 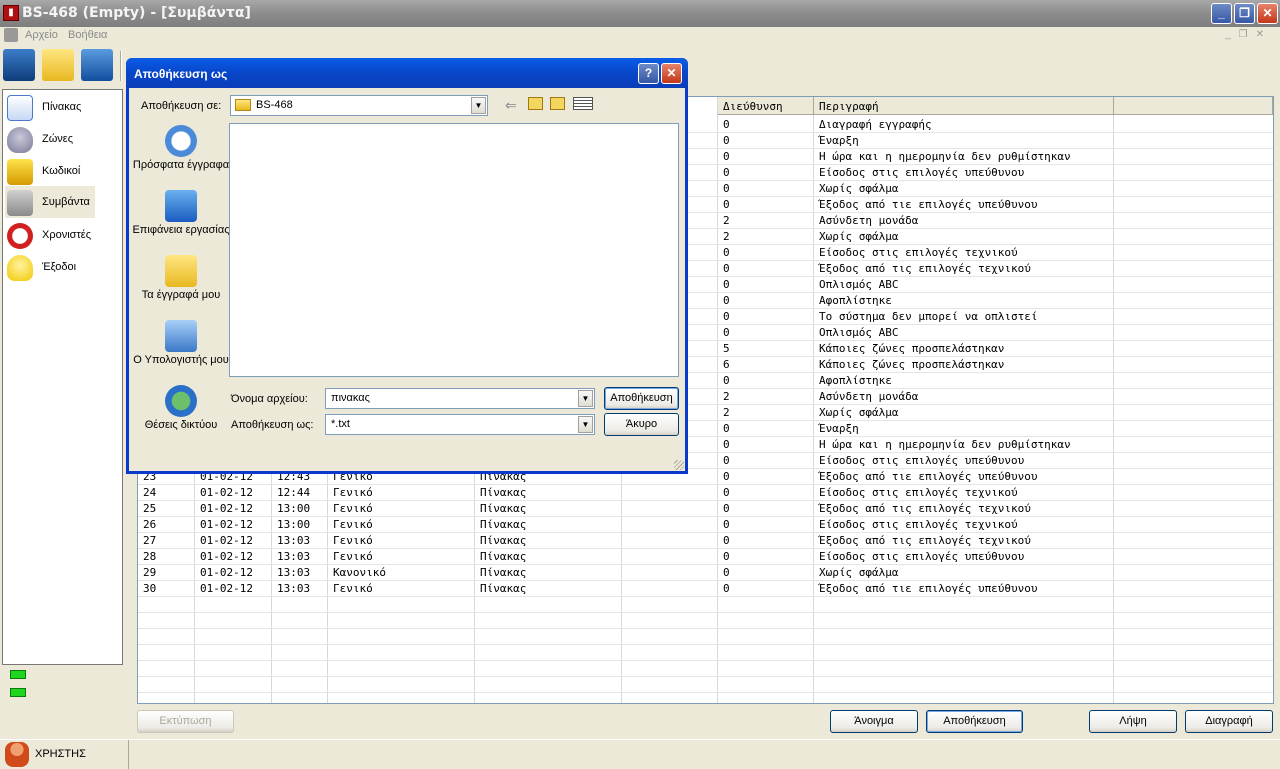 I want to click on dialog-save-button: Αποθήκευση, so click(x=641, y=398).